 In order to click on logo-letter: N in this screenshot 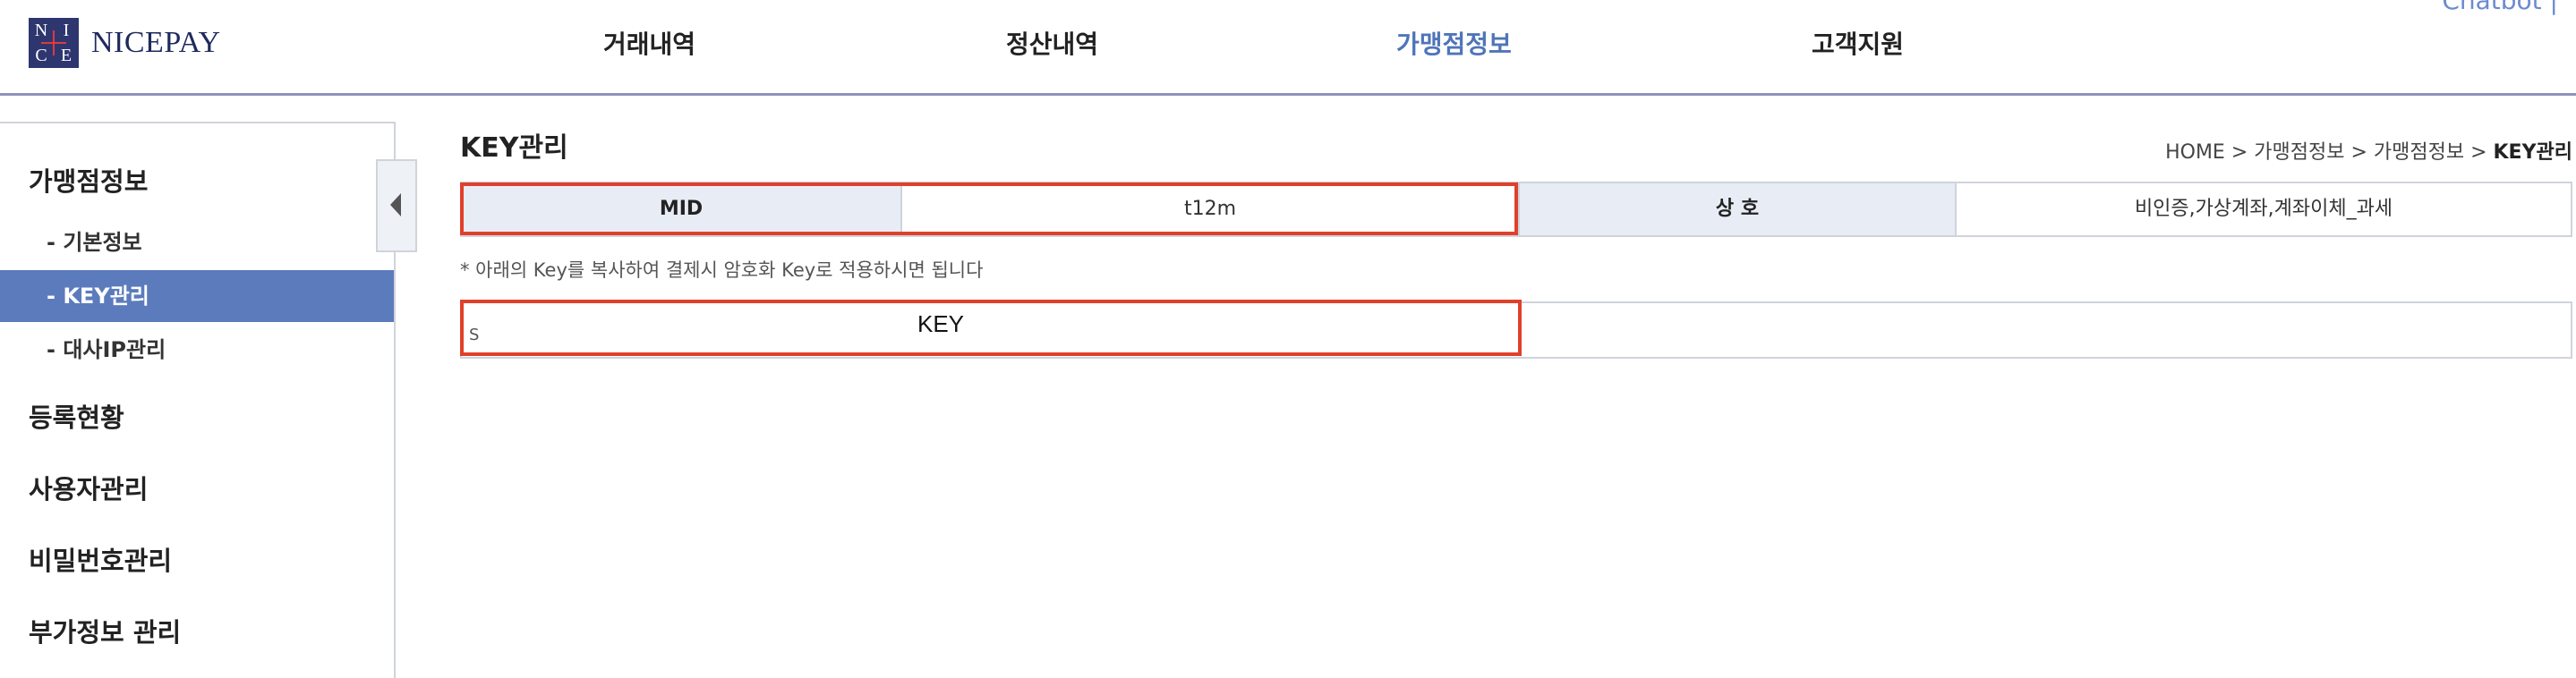, I will do `click(41, 31)`.